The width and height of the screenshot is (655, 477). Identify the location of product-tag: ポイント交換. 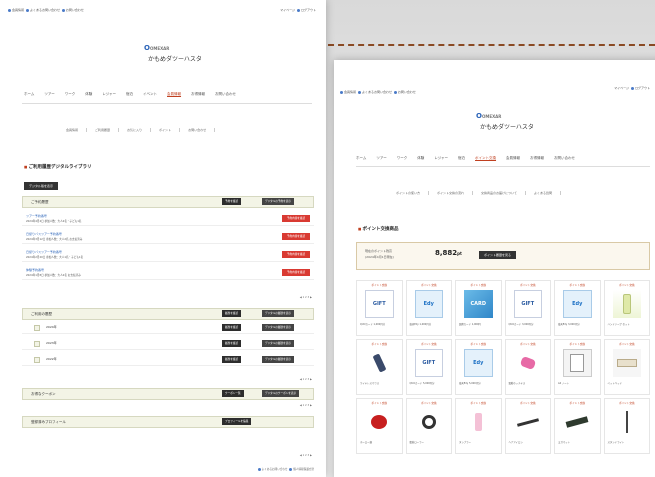
(379, 403).